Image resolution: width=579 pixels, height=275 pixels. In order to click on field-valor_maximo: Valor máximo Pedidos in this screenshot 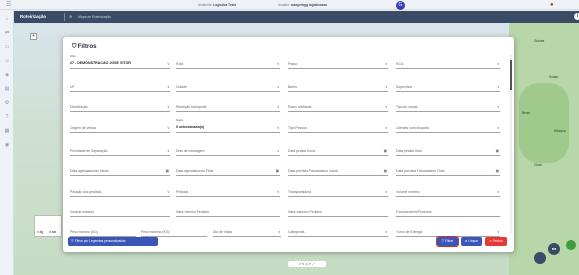, I will do `click(338, 212)`.